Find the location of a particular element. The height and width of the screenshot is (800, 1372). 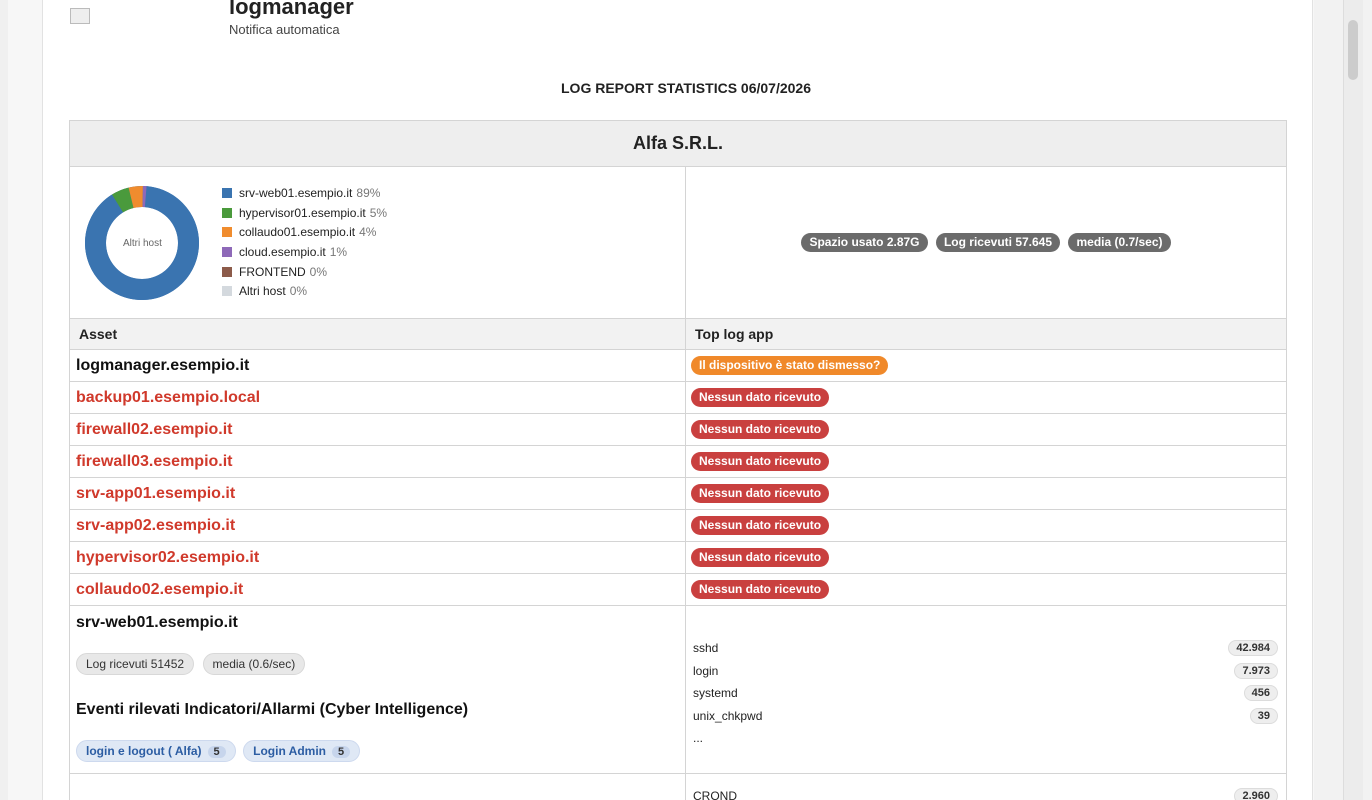

scrollbar is located at coordinates (1353, 400).